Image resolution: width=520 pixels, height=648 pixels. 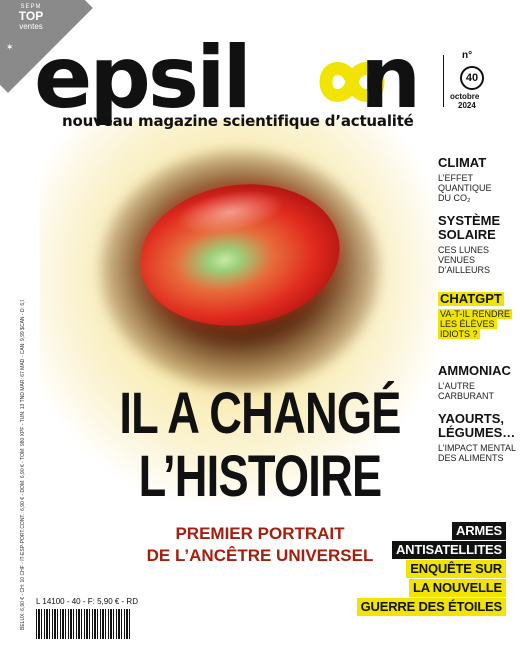 I want to click on logo-start: epsil, so click(x=143, y=78).